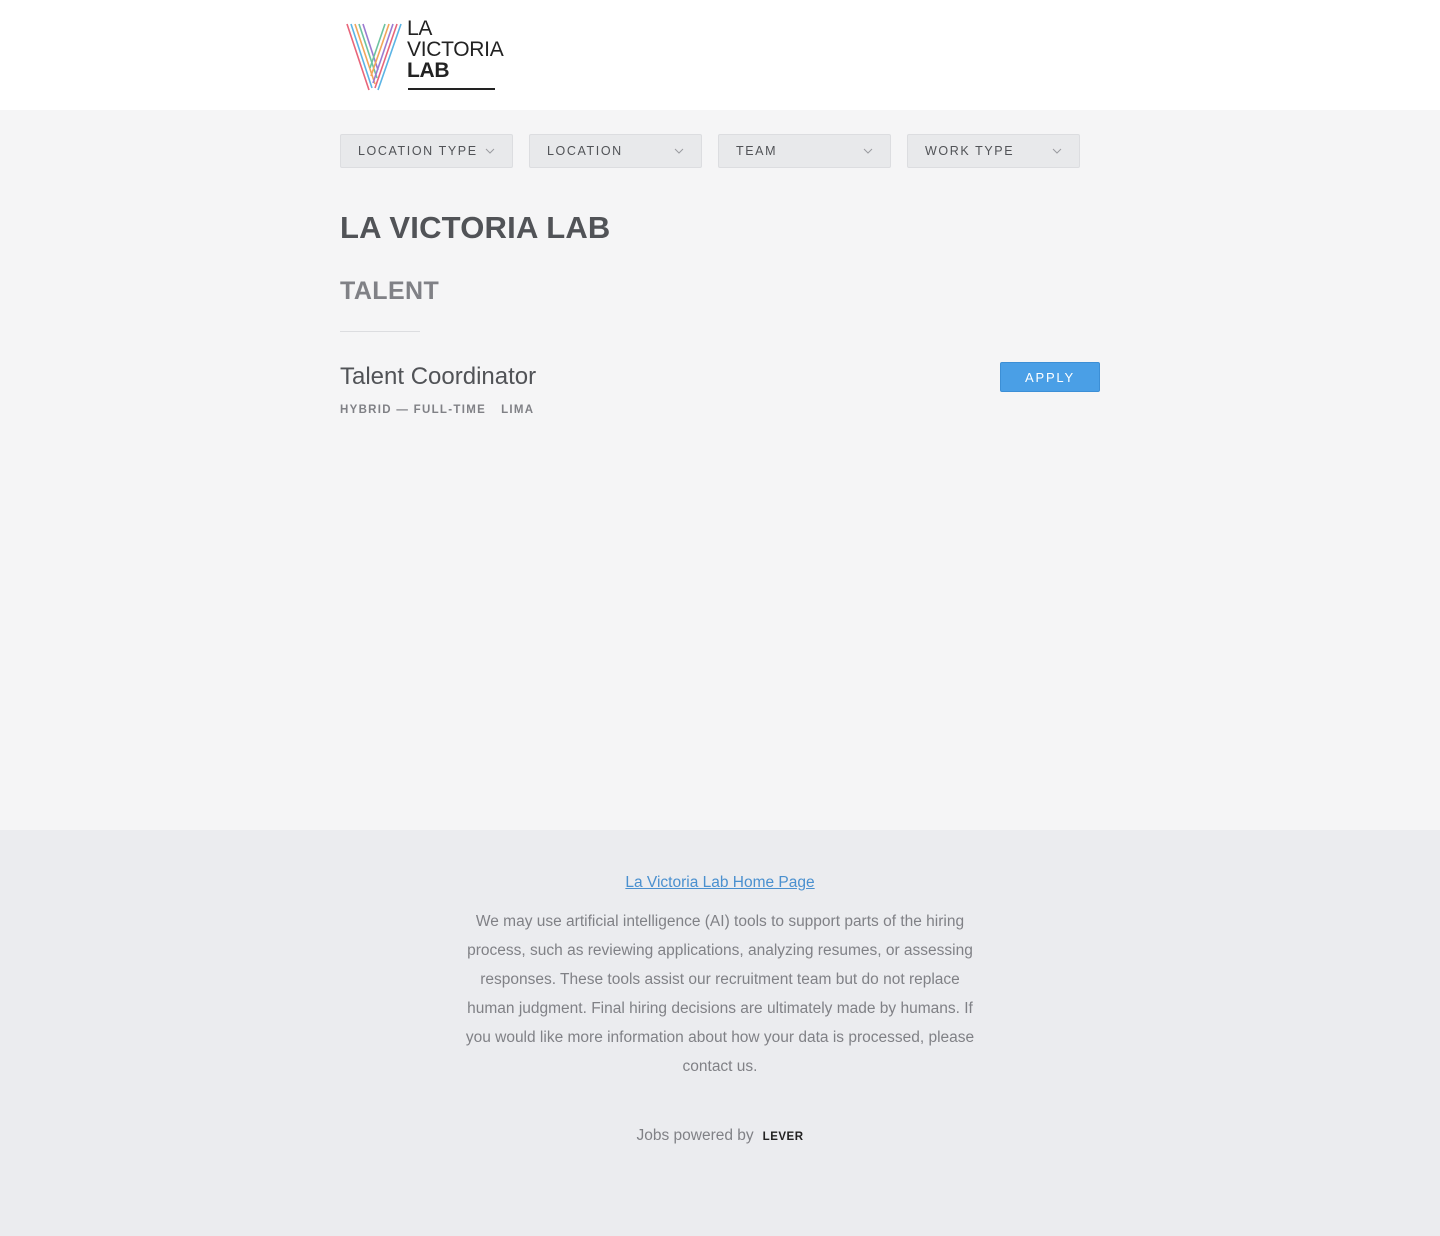 The image size is (1440, 1236). I want to click on filter-label: LOCATION, so click(585, 151).